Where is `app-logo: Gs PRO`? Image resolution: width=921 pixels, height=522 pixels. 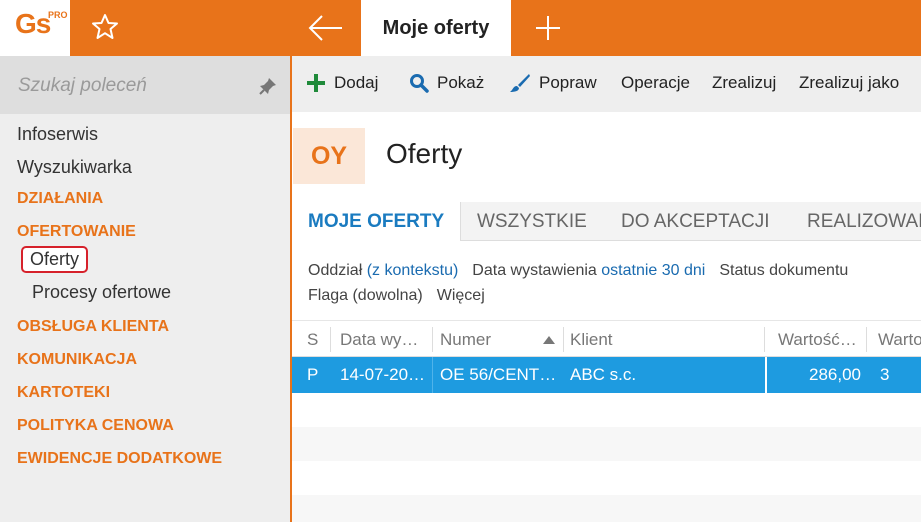
app-logo: Gs PRO is located at coordinates (35, 28).